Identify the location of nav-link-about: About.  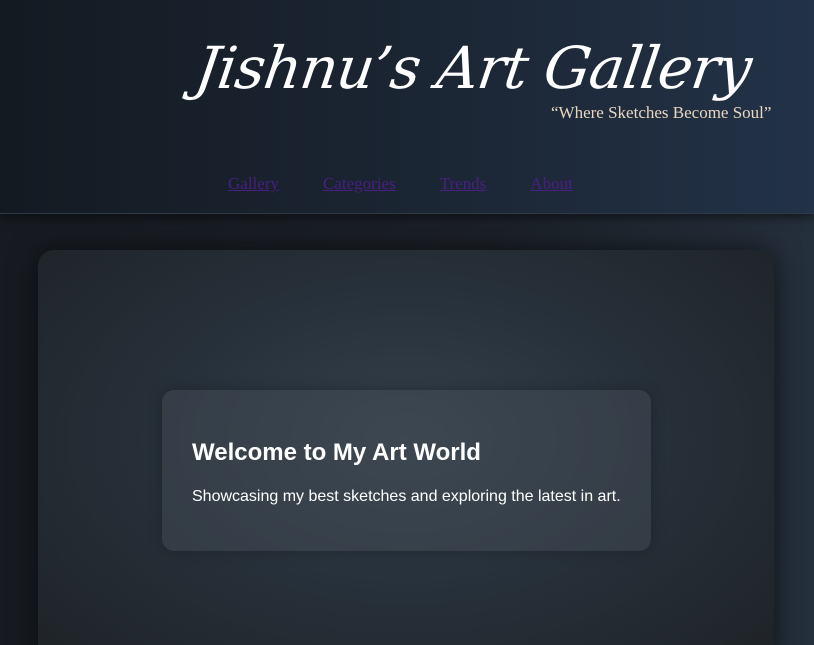
(551, 184).